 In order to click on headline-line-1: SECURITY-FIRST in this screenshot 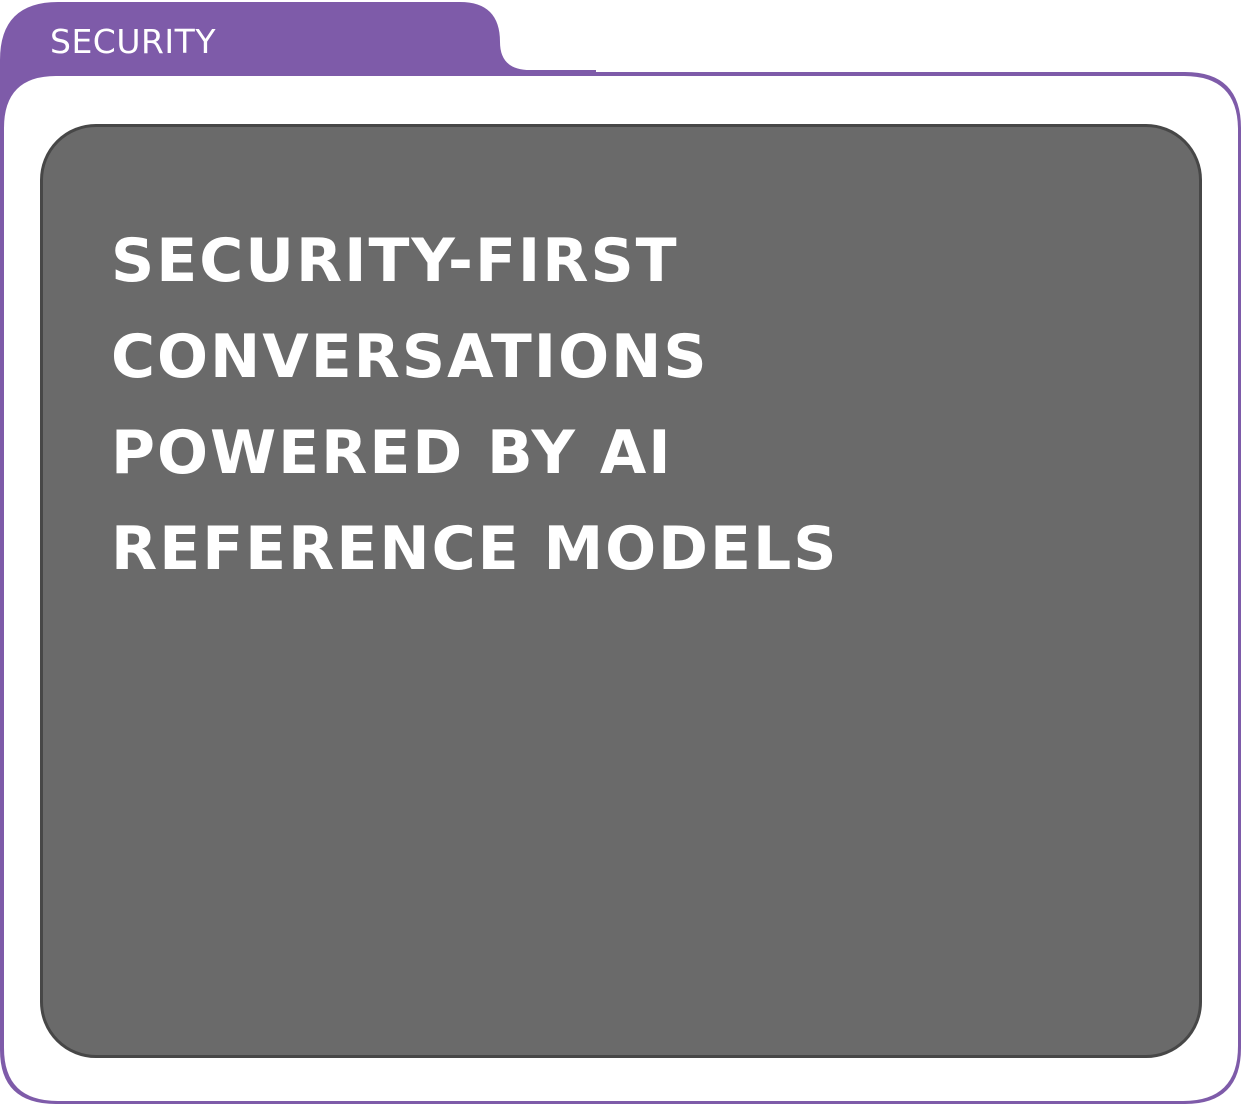, I will do `click(395, 261)`.